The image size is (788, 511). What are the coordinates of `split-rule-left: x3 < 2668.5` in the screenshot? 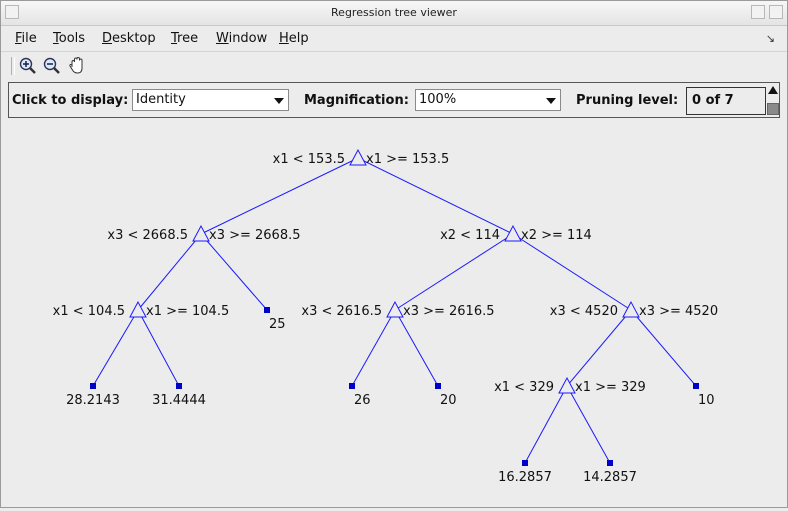 It's located at (147, 235).